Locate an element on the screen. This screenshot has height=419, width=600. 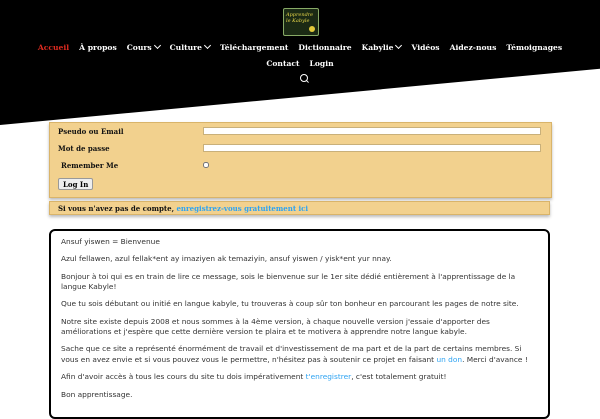
nav-item-t-moignages: Témoignages is located at coordinates (534, 48).